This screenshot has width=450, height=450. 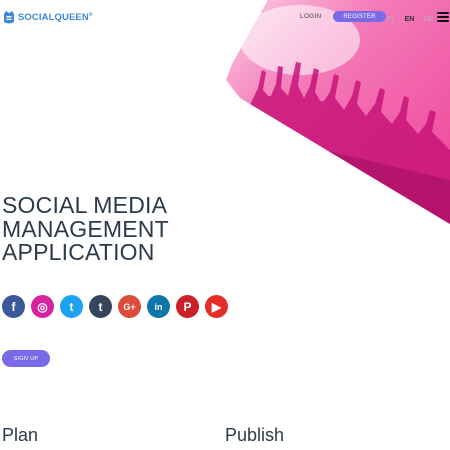 What do you see at coordinates (216, 306) in the screenshot?
I see `youtube-icon: ▶` at bounding box center [216, 306].